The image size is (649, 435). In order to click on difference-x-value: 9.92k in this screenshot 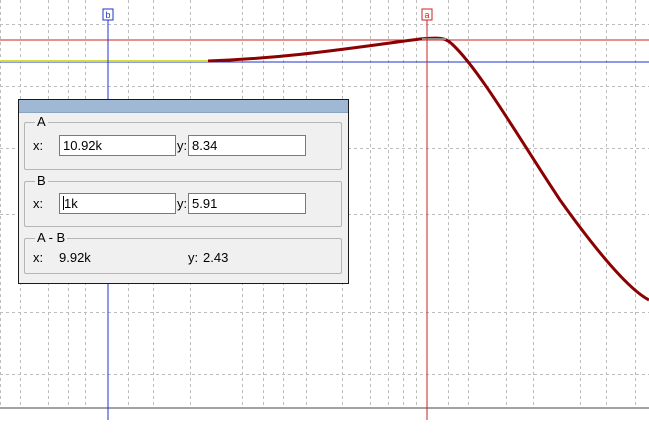, I will do `click(75, 257)`.